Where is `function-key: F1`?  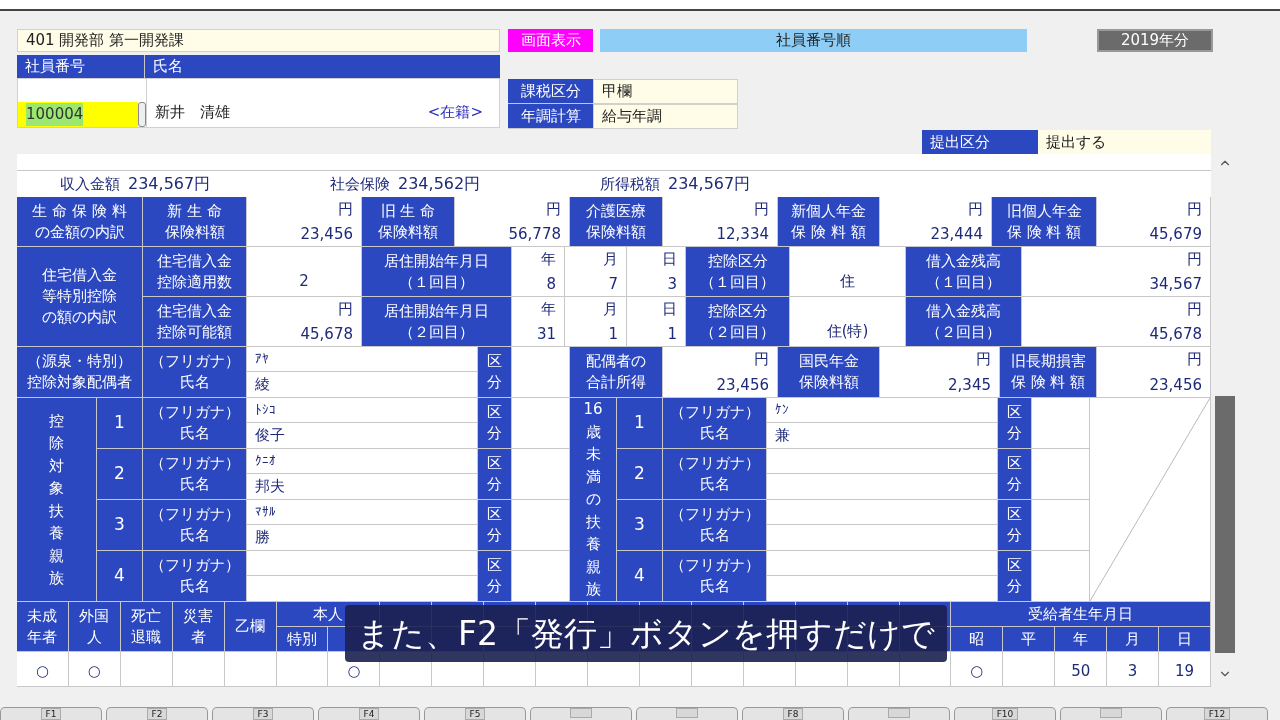 function-key: F1 is located at coordinates (51, 713).